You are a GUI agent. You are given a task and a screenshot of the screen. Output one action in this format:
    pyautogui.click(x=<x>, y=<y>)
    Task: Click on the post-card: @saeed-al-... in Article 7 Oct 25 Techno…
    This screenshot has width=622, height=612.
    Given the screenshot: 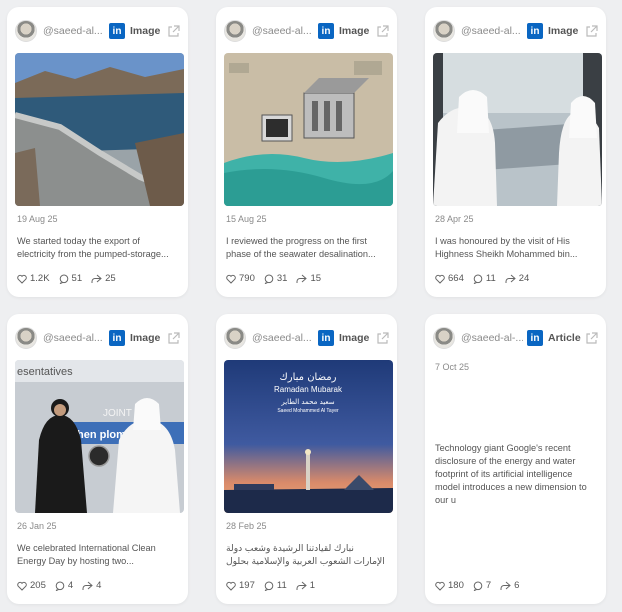 What is the action you would take?
    pyautogui.click(x=515, y=459)
    